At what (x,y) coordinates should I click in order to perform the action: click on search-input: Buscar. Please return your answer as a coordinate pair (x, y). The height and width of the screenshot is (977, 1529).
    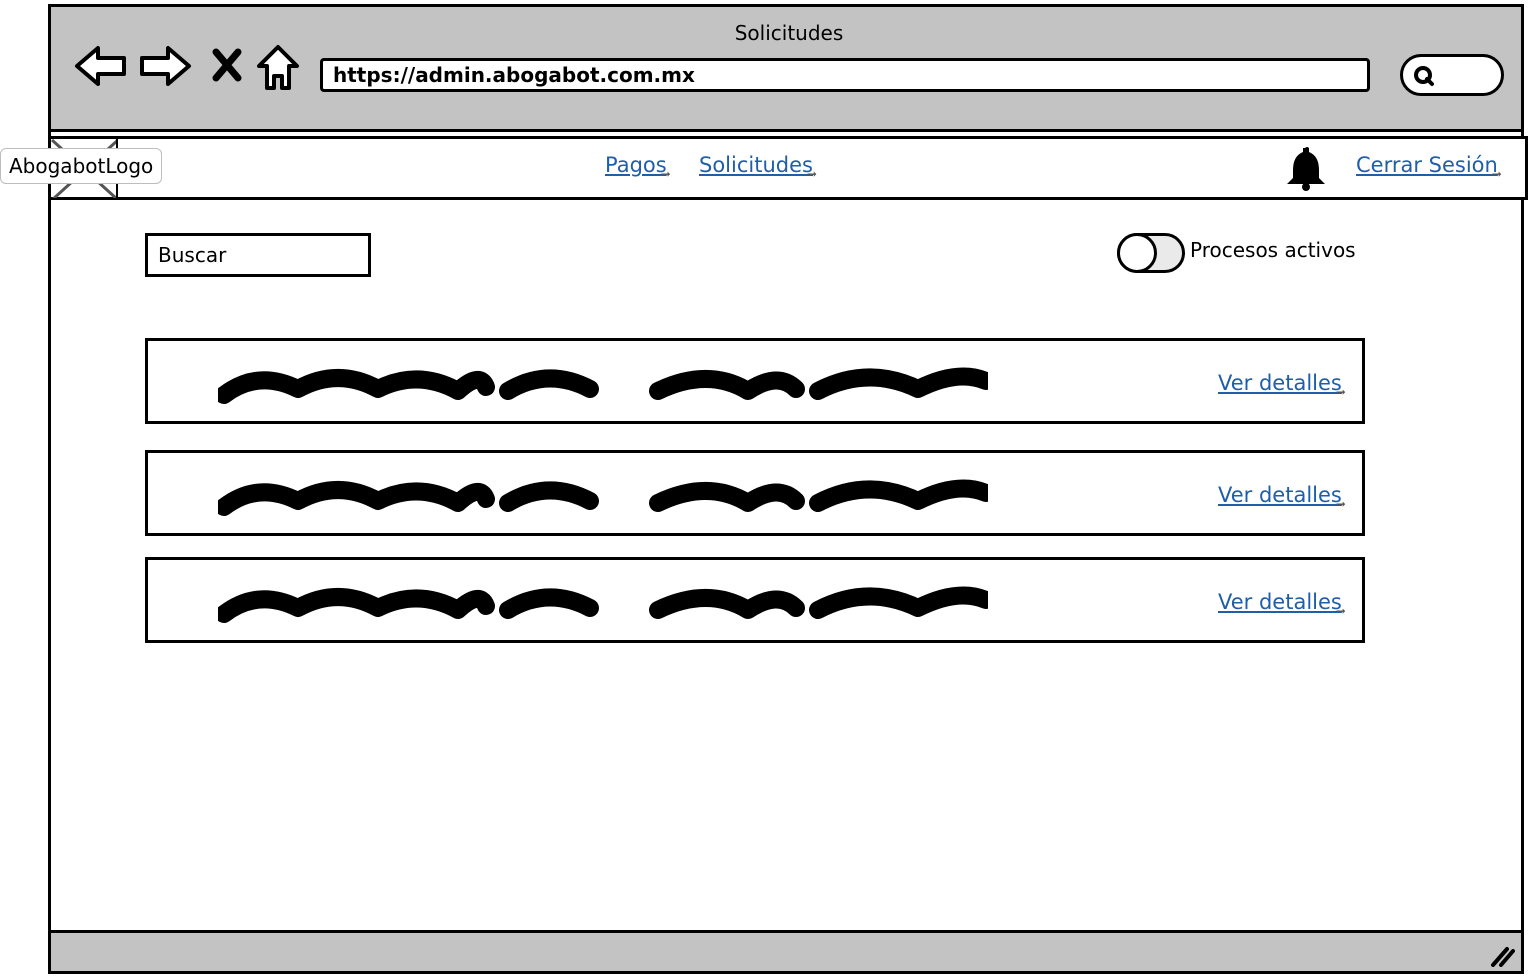
    Looking at the image, I should click on (258, 255).